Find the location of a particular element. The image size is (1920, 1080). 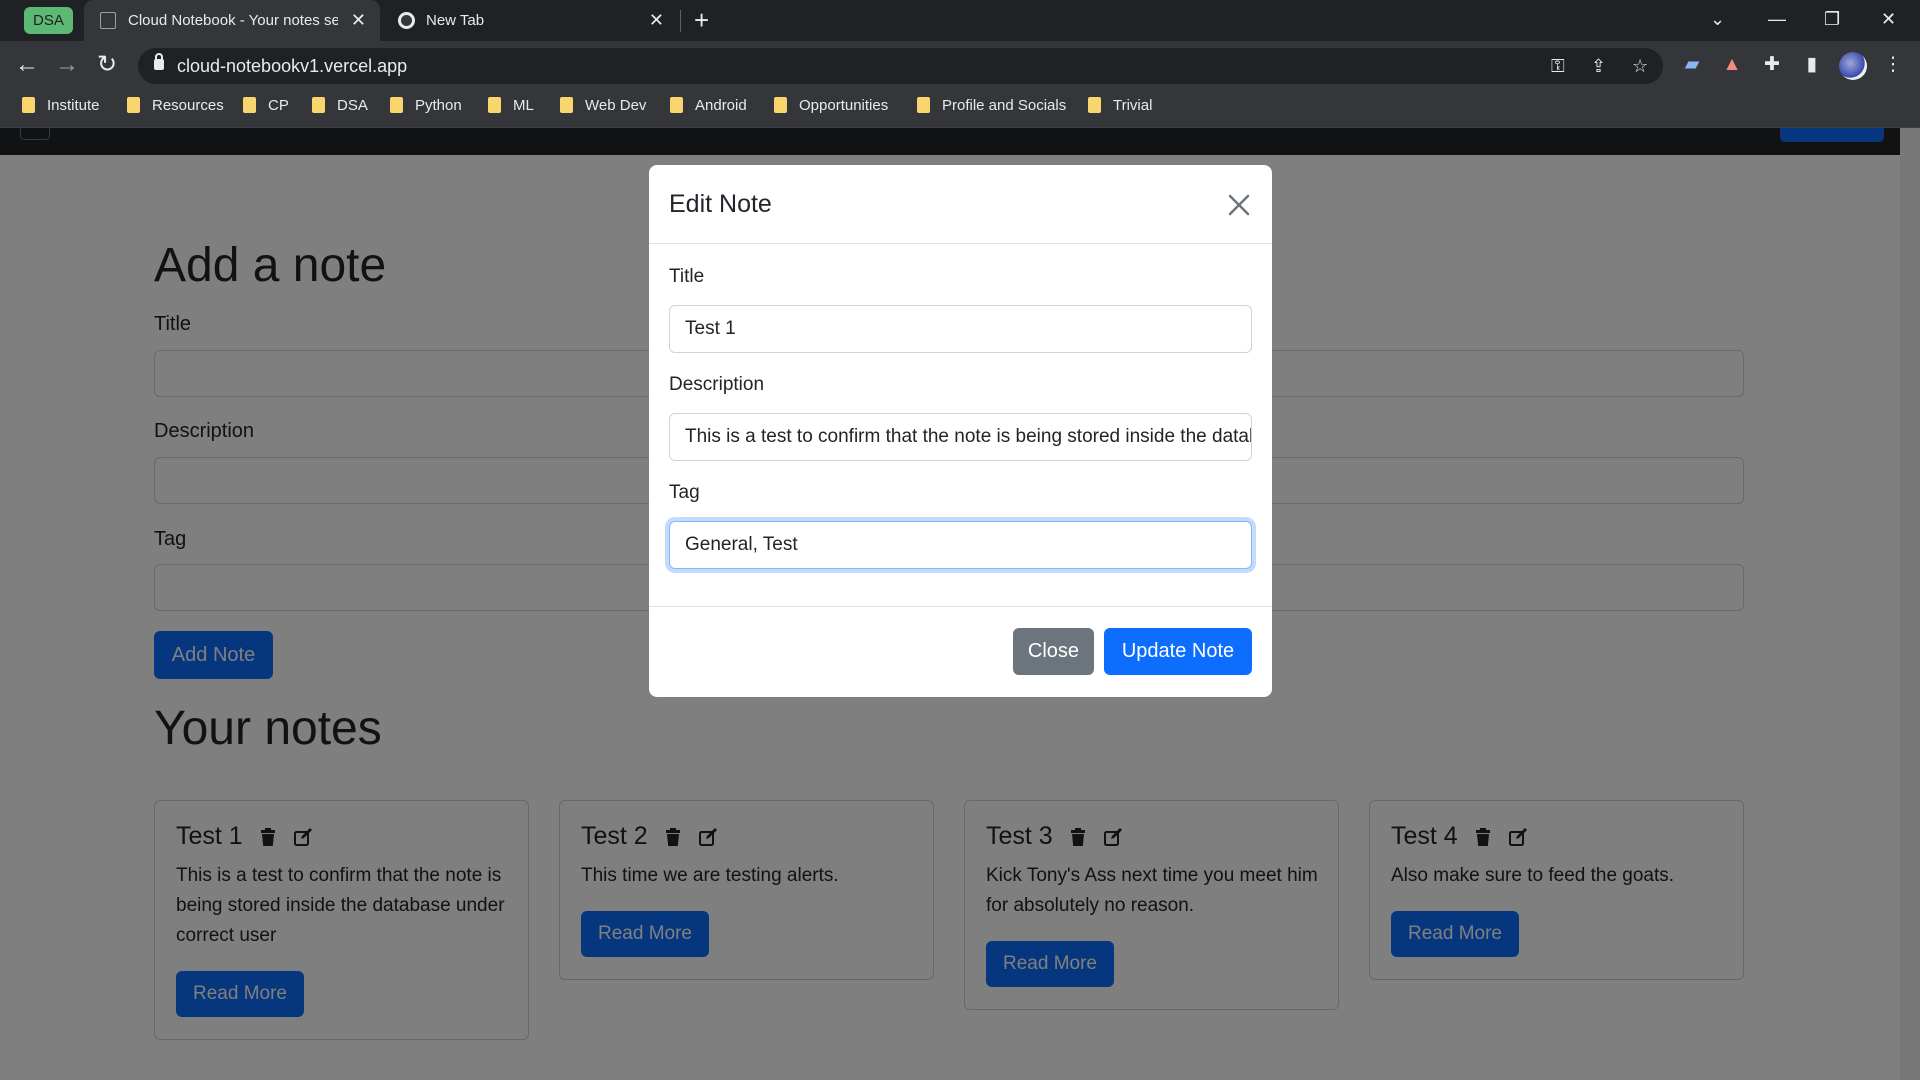

modal-title-input: Test 1 is located at coordinates (960, 329).